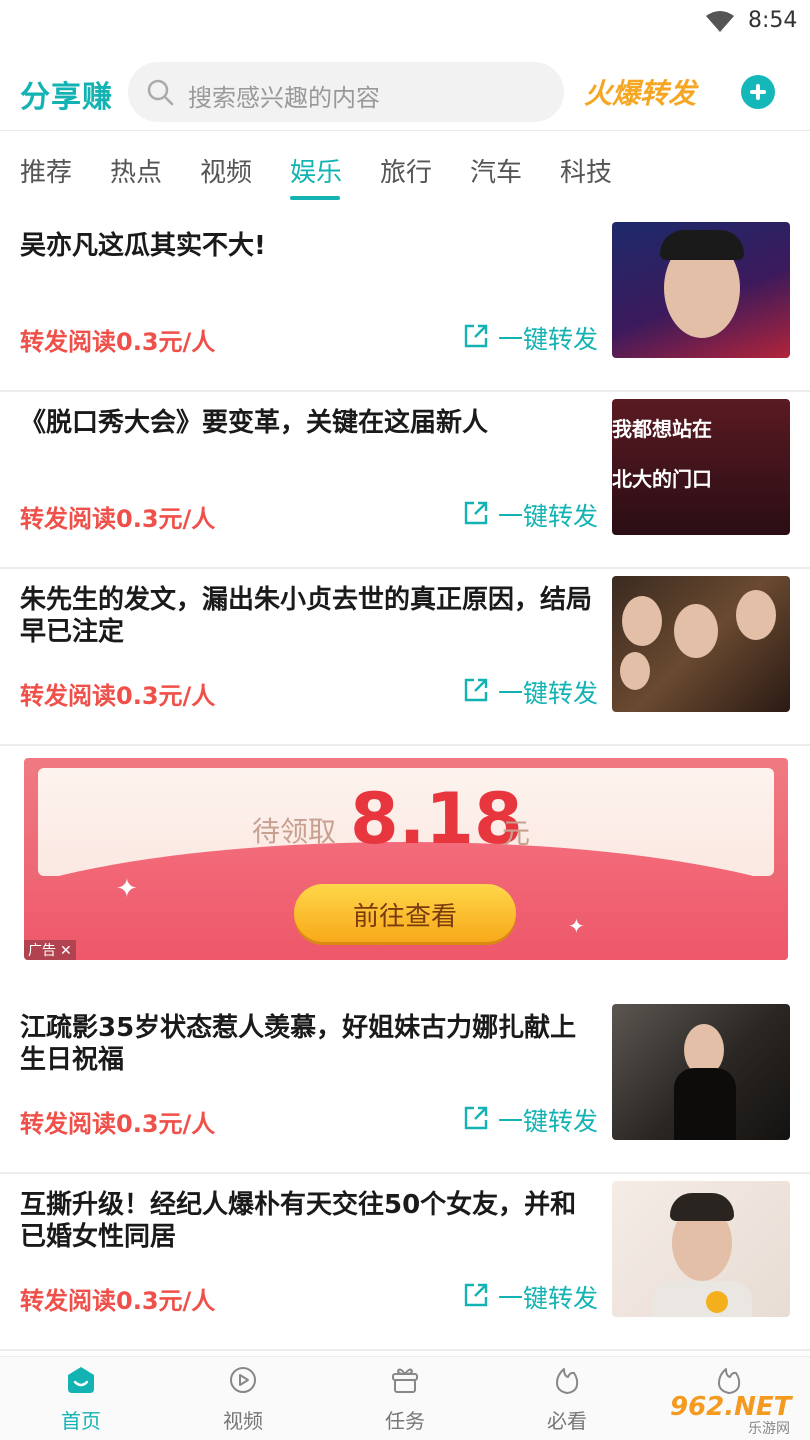  What do you see at coordinates (284, 98) in the screenshot?
I see `search-placeholder: 搜索感兴趣的内容` at bounding box center [284, 98].